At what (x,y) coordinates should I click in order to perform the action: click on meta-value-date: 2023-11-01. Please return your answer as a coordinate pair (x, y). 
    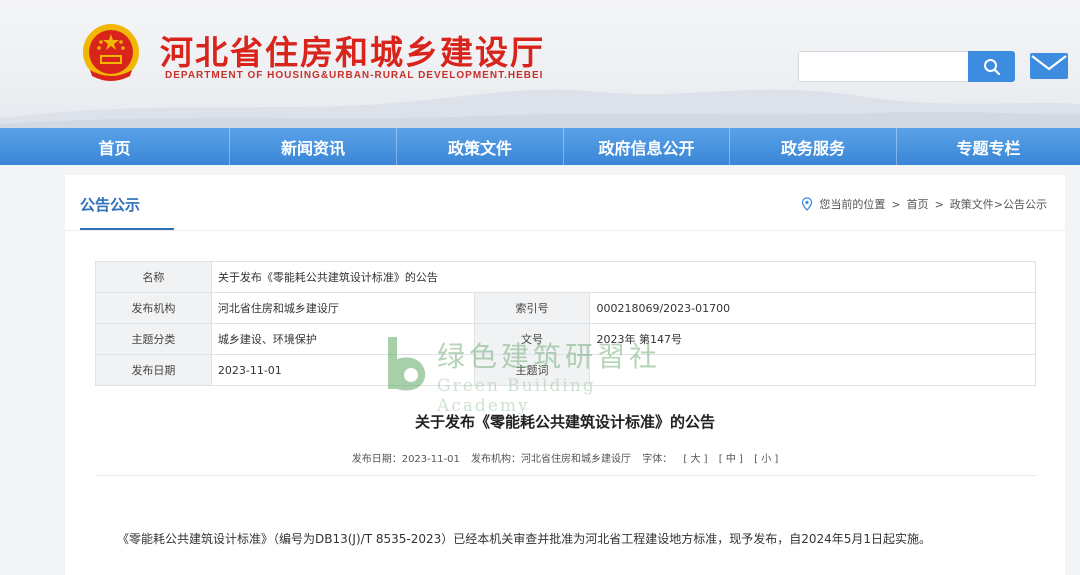
    Looking at the image, I should click on (342, 370).